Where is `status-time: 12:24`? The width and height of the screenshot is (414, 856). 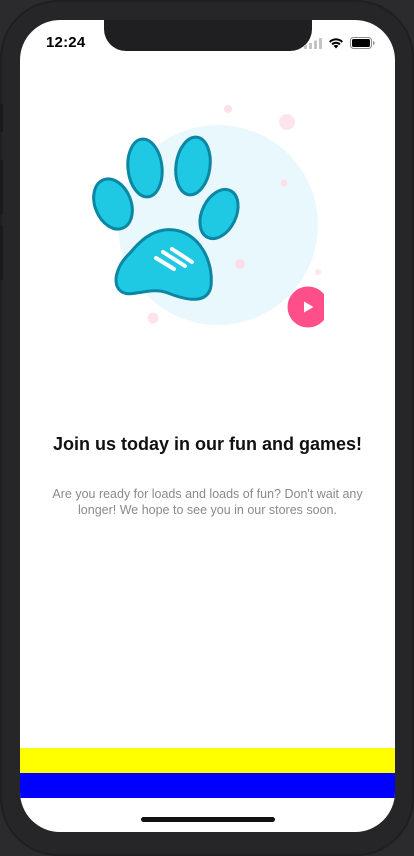
status-time: 12:24 is located at coordinates (66, 42).